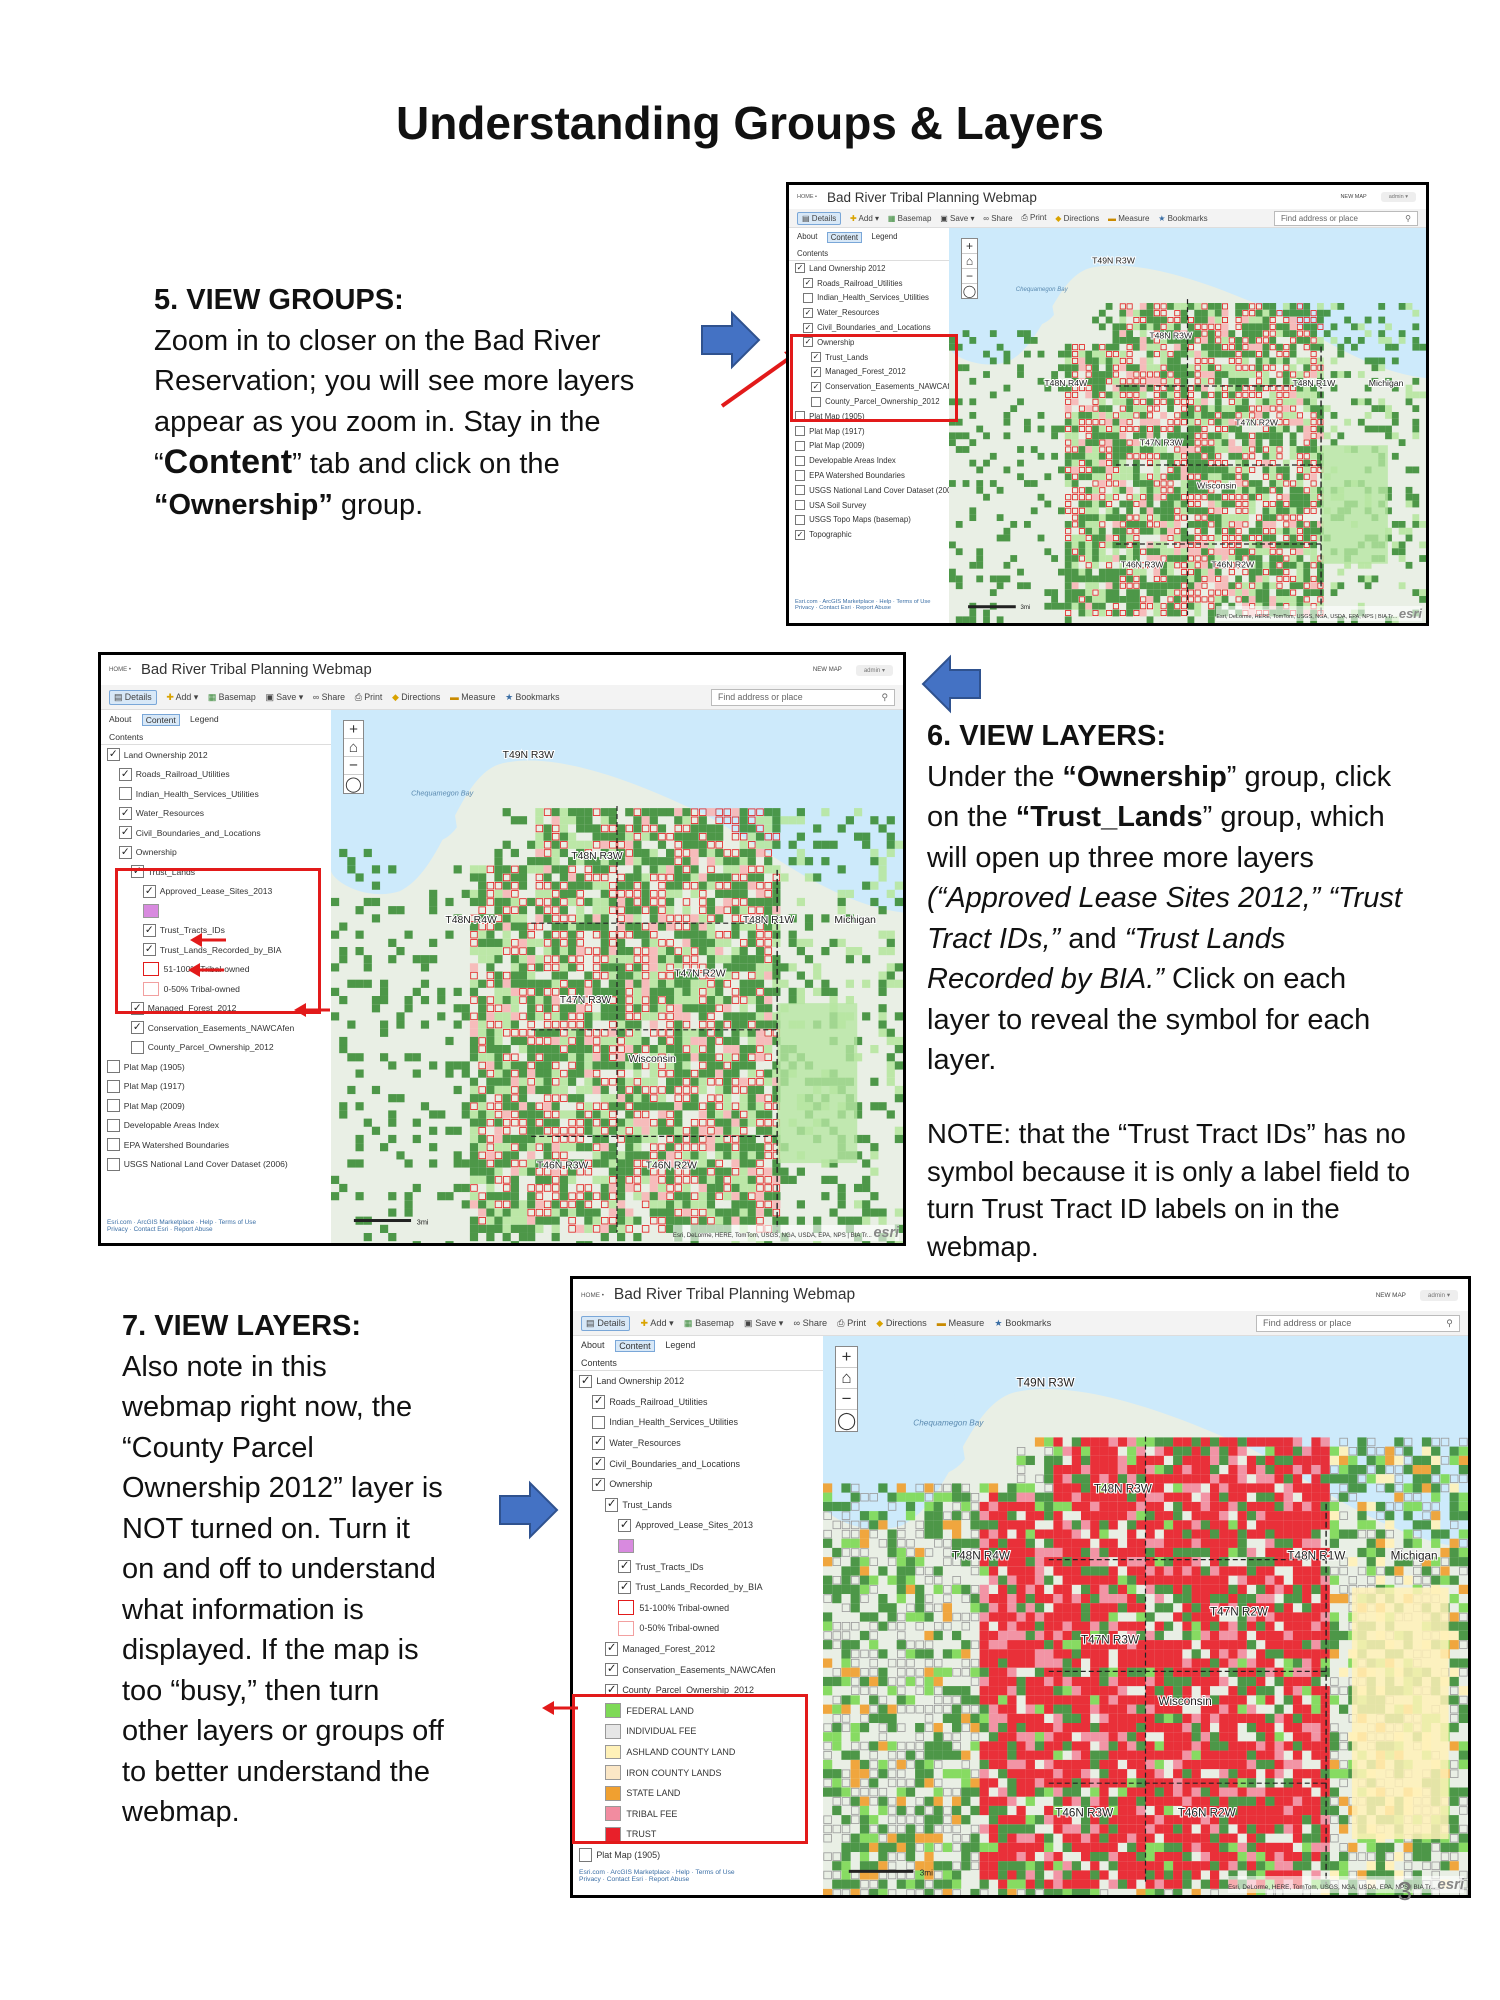 The height and width of the screenshot is (2000, 1500). What do you see at coordinates (216, 1048) in the screenshot?
I see `layer-item: County_Parcel_Ownership_2012` at bounding box center [216, 1048].